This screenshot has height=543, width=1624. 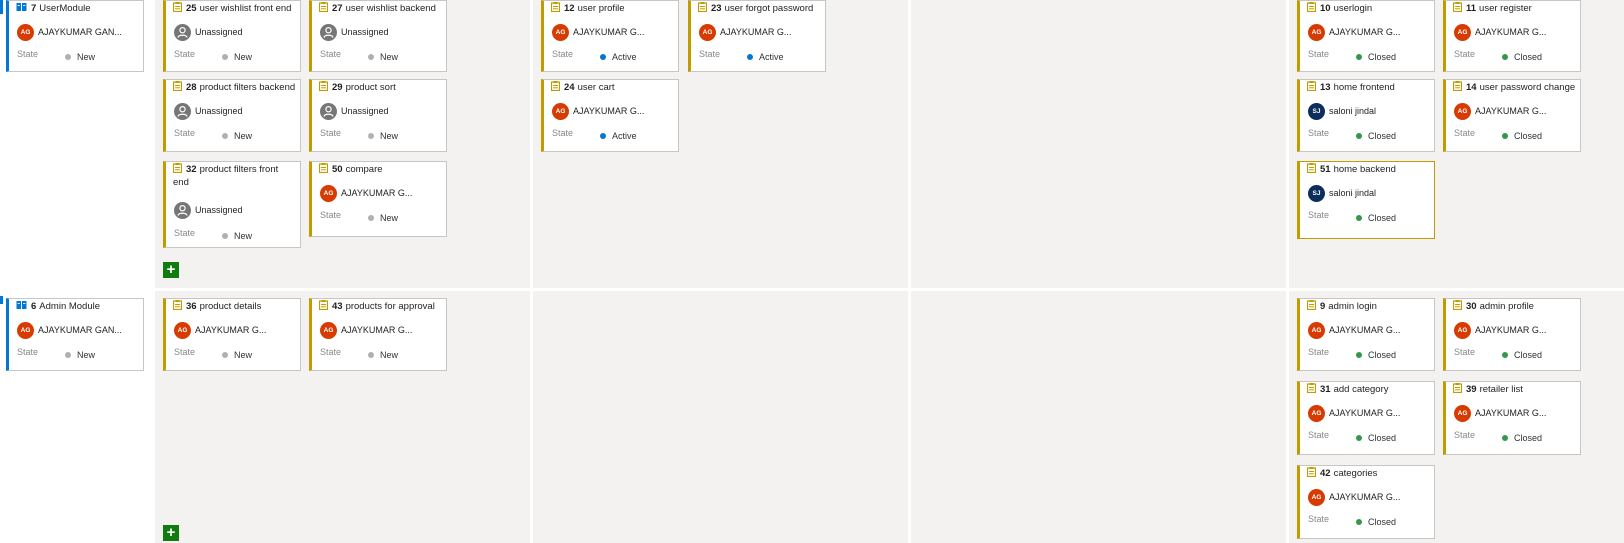 I want to click on card-title: 11 user register, so click(x=1514, y=8).